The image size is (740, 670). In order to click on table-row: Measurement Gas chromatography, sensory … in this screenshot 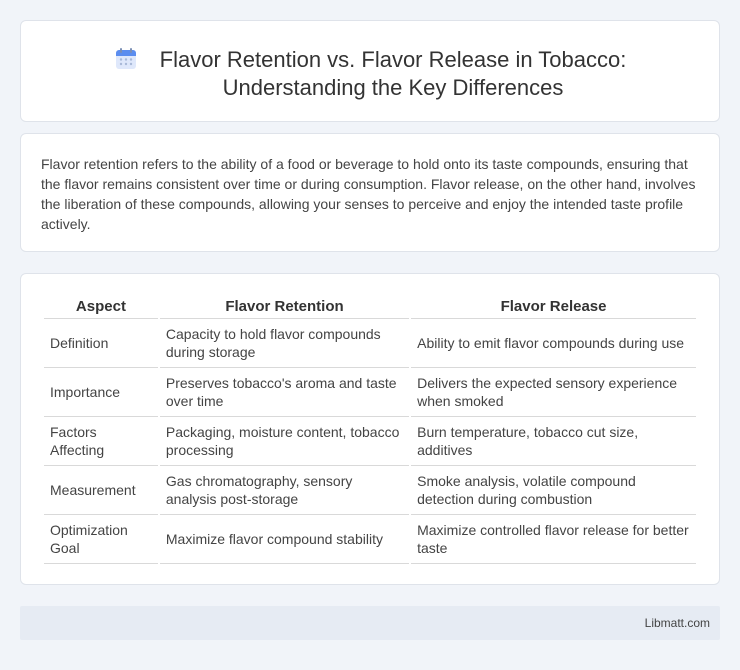, I will do `click(370, 490)`.